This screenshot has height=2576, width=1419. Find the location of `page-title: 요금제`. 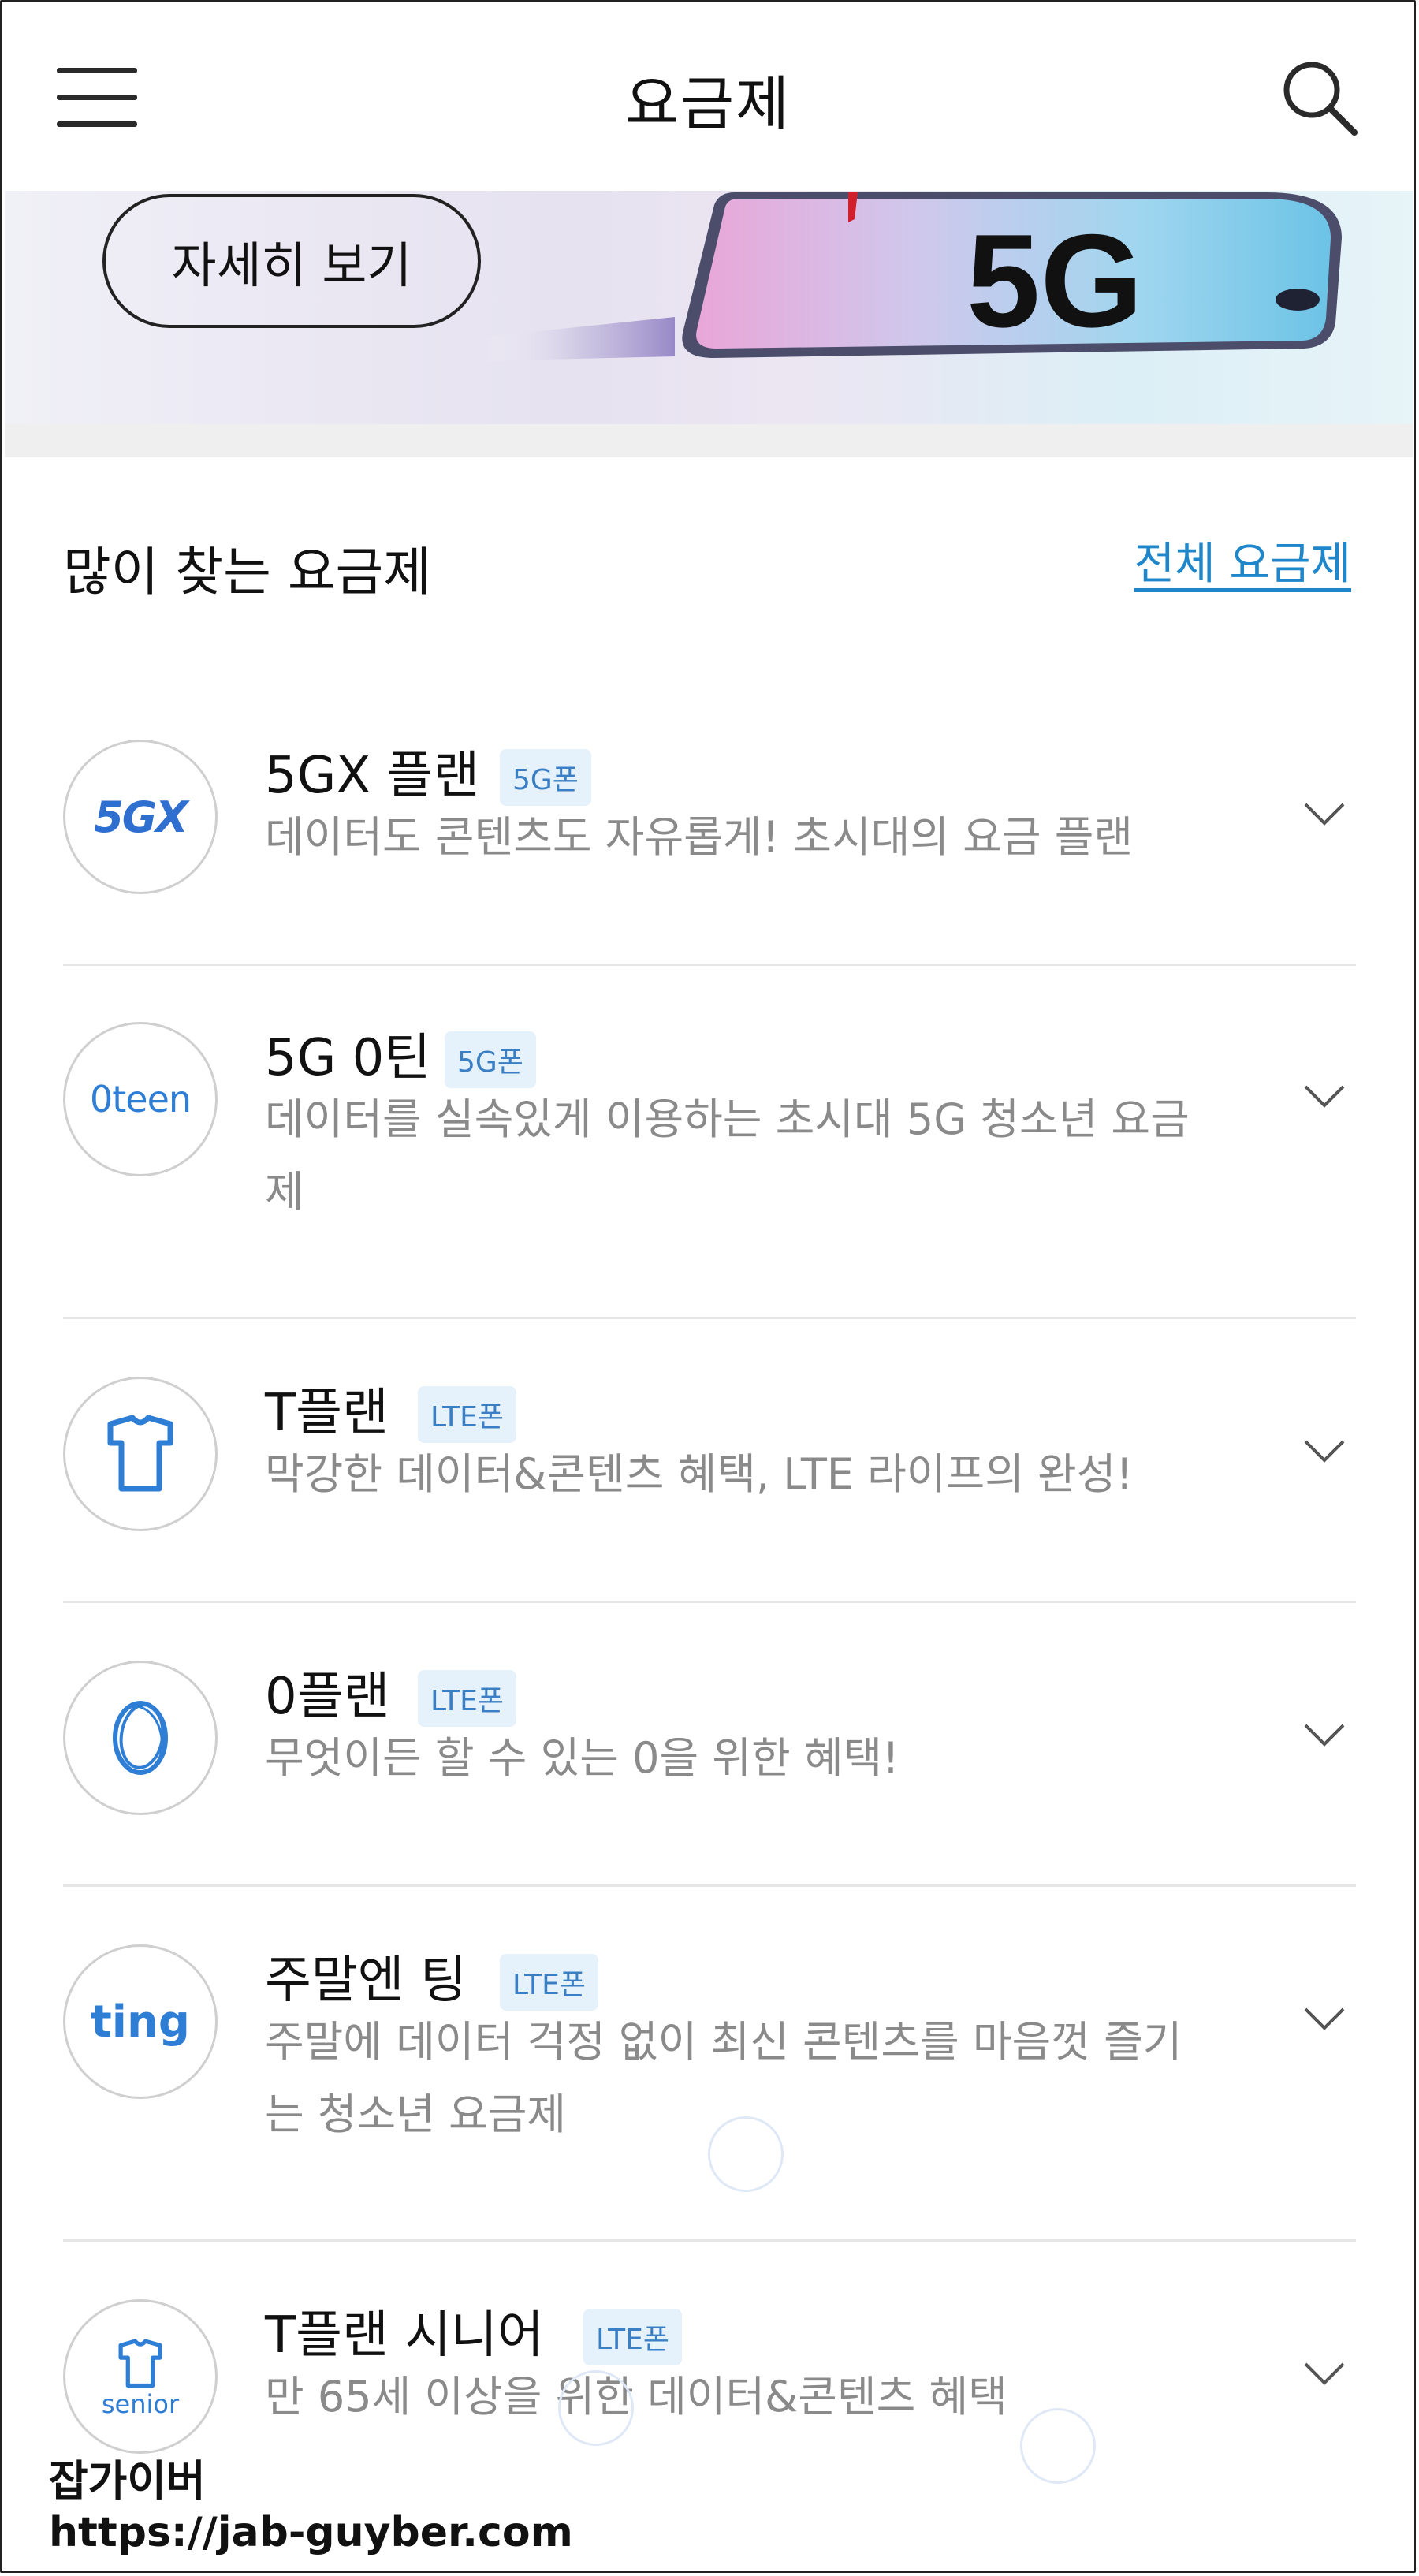

page-title: 요금제 is located at coordinates (707, 104).